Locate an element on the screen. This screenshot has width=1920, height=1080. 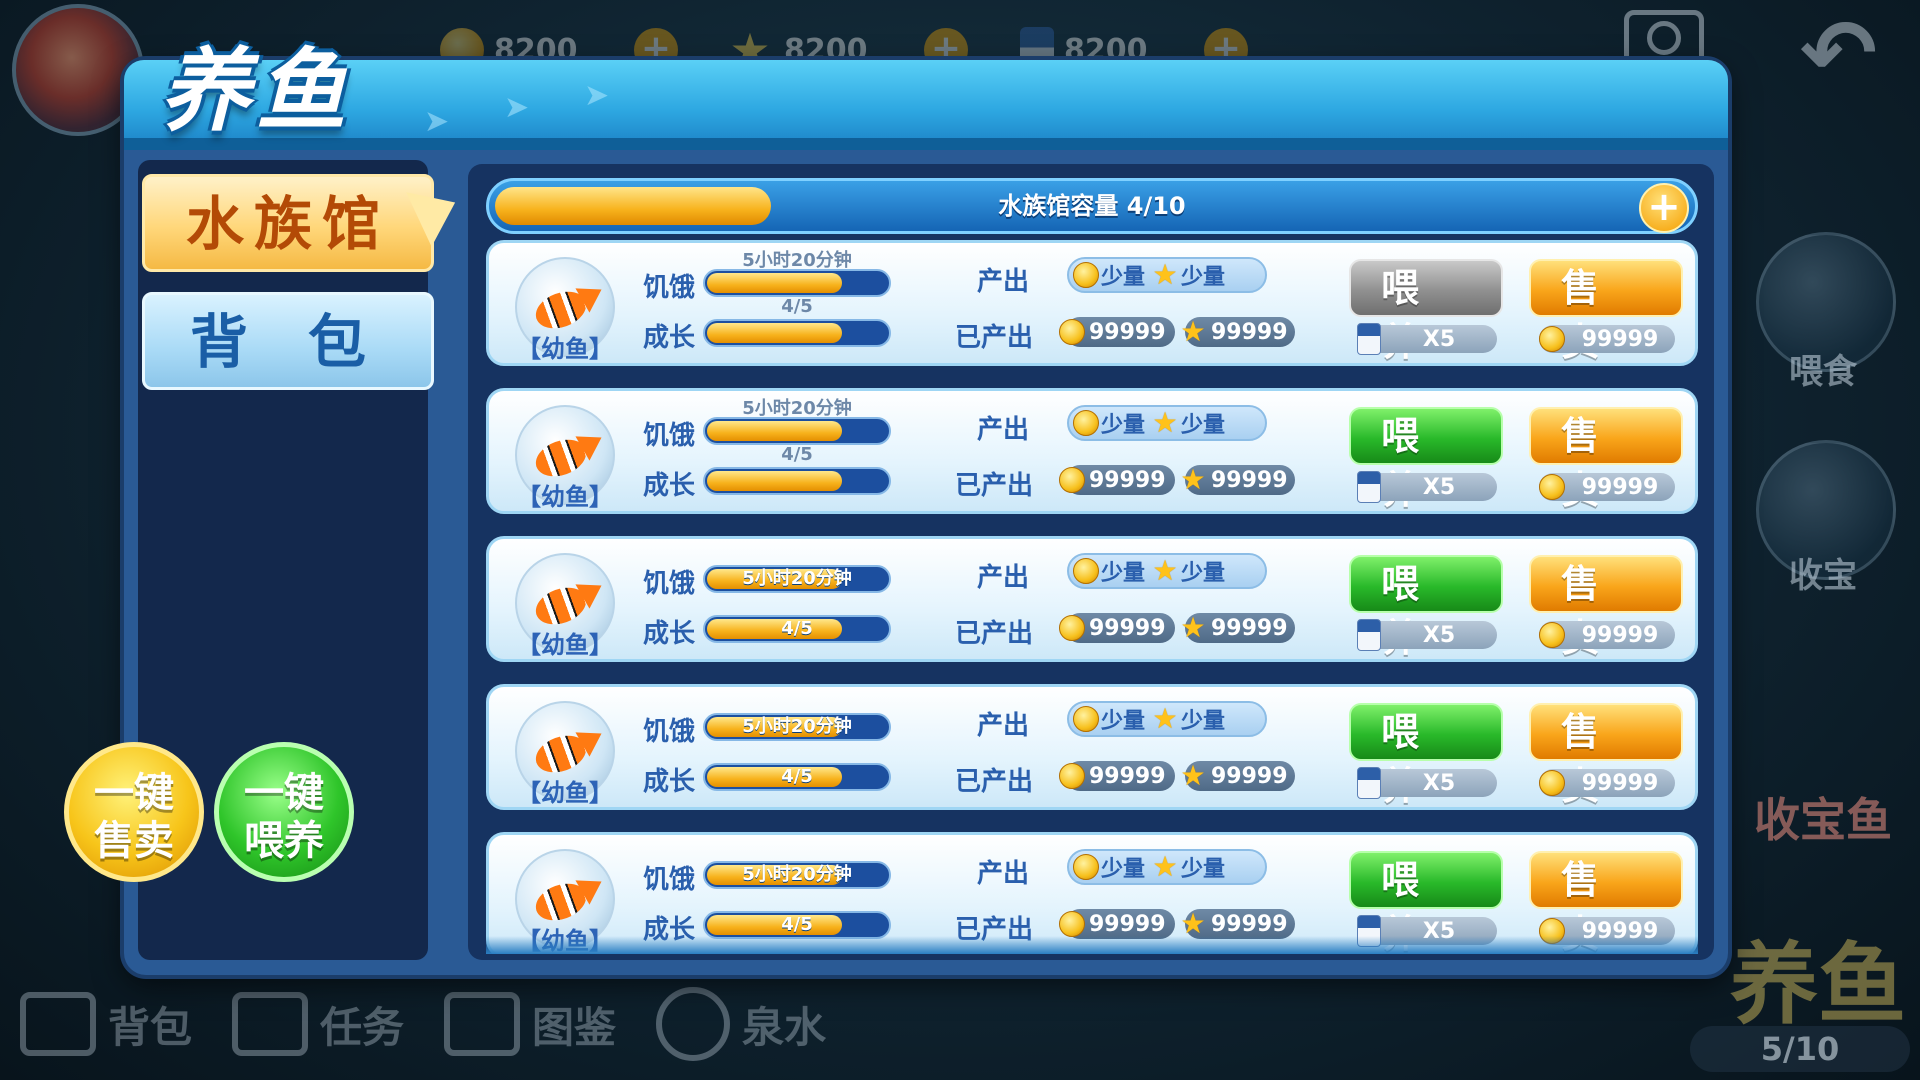
nav-task-label: 任务 is located at coordinates (362, 1027).